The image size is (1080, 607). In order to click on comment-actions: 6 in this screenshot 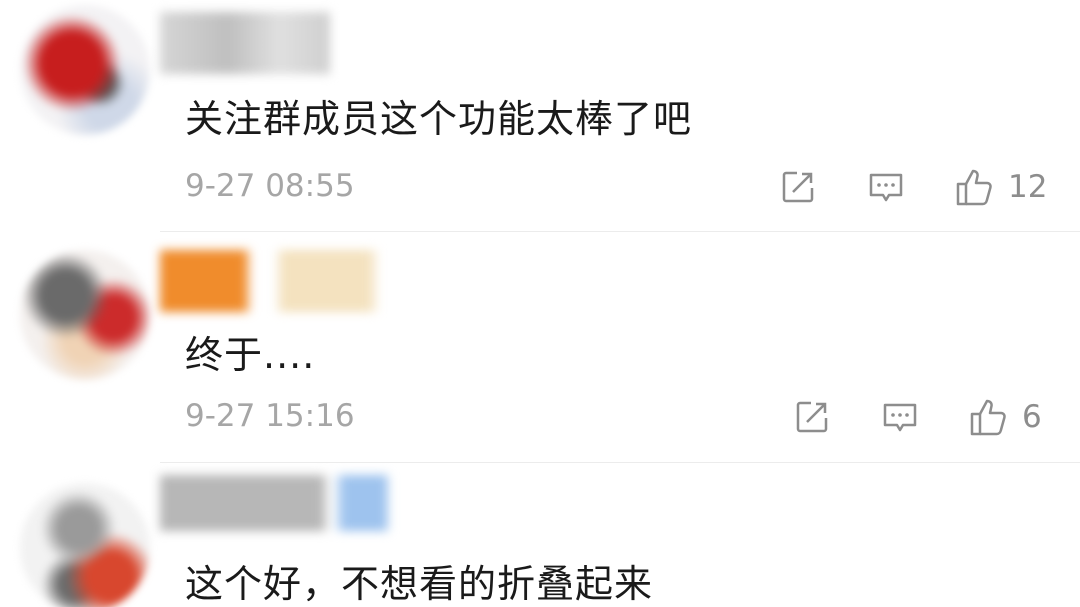, I will do `click(917, 417)`.